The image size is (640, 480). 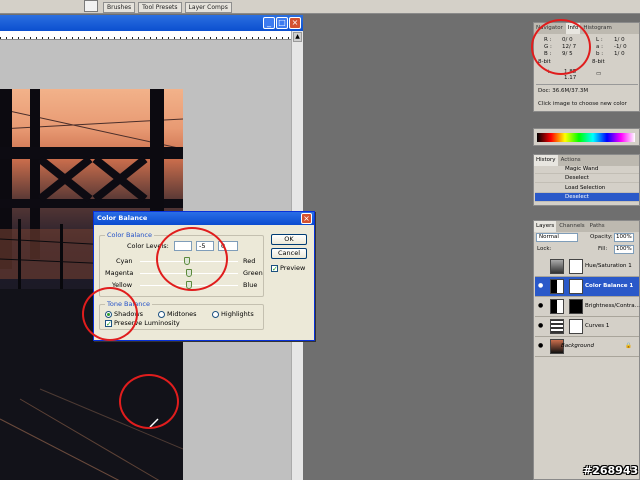 I want to click on preview-checkbox: ✓, so click(x=274, y=269).